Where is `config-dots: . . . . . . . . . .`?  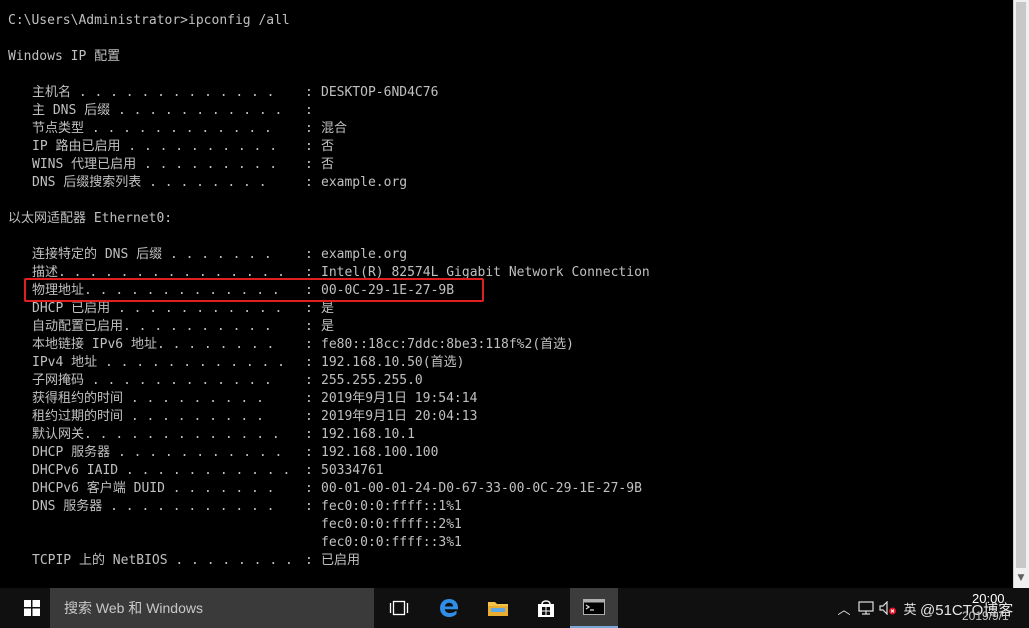
config-dots: . . . . . . . . . . is located at coordinates (197, 326).